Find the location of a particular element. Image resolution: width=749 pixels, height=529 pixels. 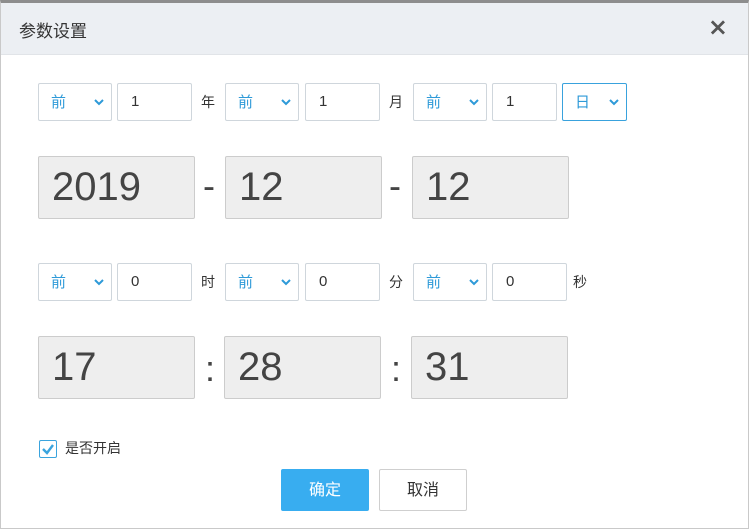

minute-unit-label: 分 is located at coordinates (396, 283).